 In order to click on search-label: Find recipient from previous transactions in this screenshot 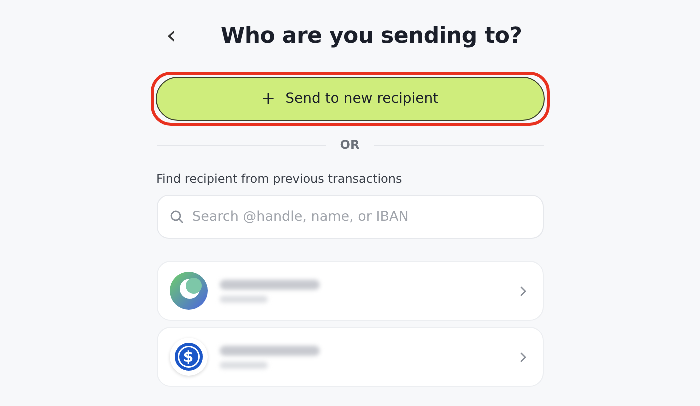, I will do `click(280, 179)`.